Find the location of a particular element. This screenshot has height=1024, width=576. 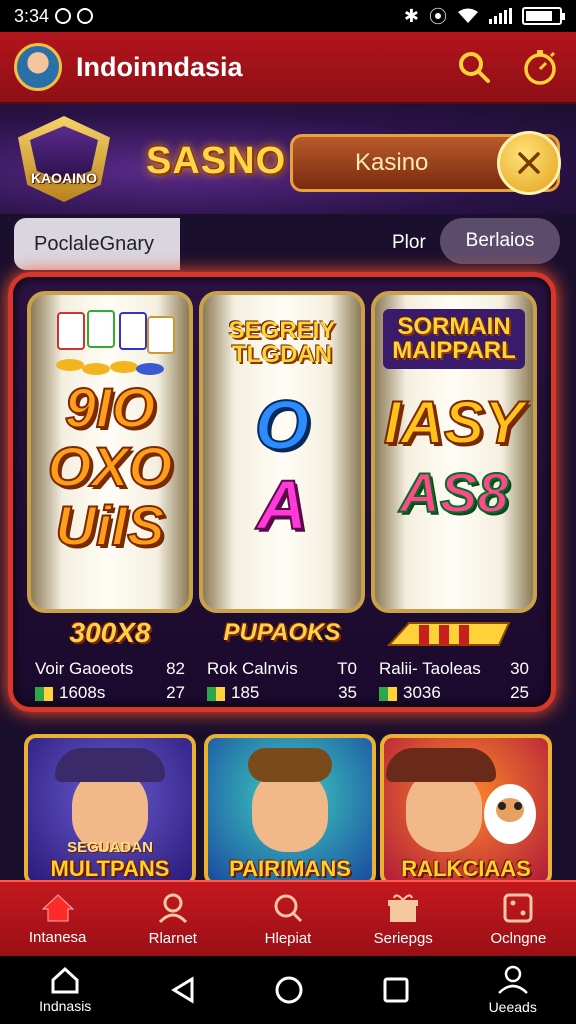

paytable-label: 1608s is located at coordinates (82, 692).